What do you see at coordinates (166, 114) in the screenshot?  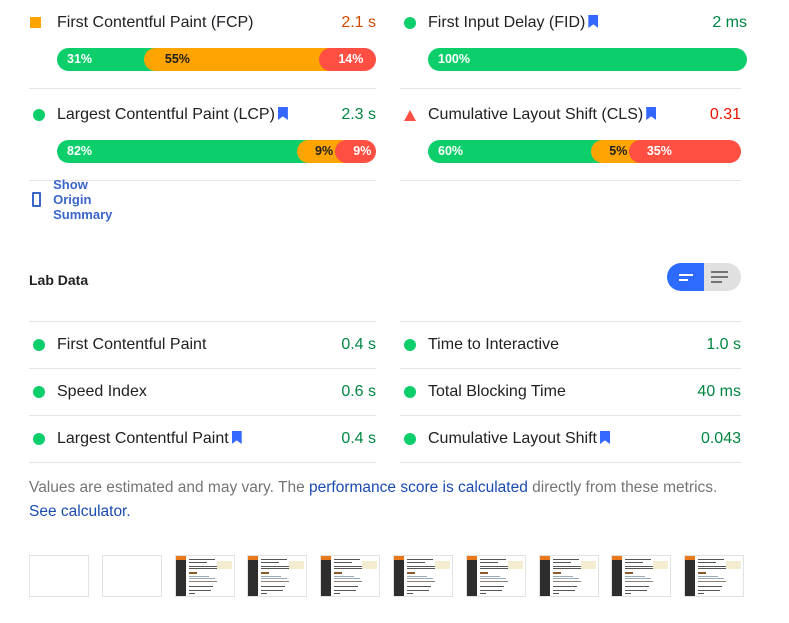 I see `metric-label-text: Largest Contentful Paint (LCP)` at bounding box center [166, 114].